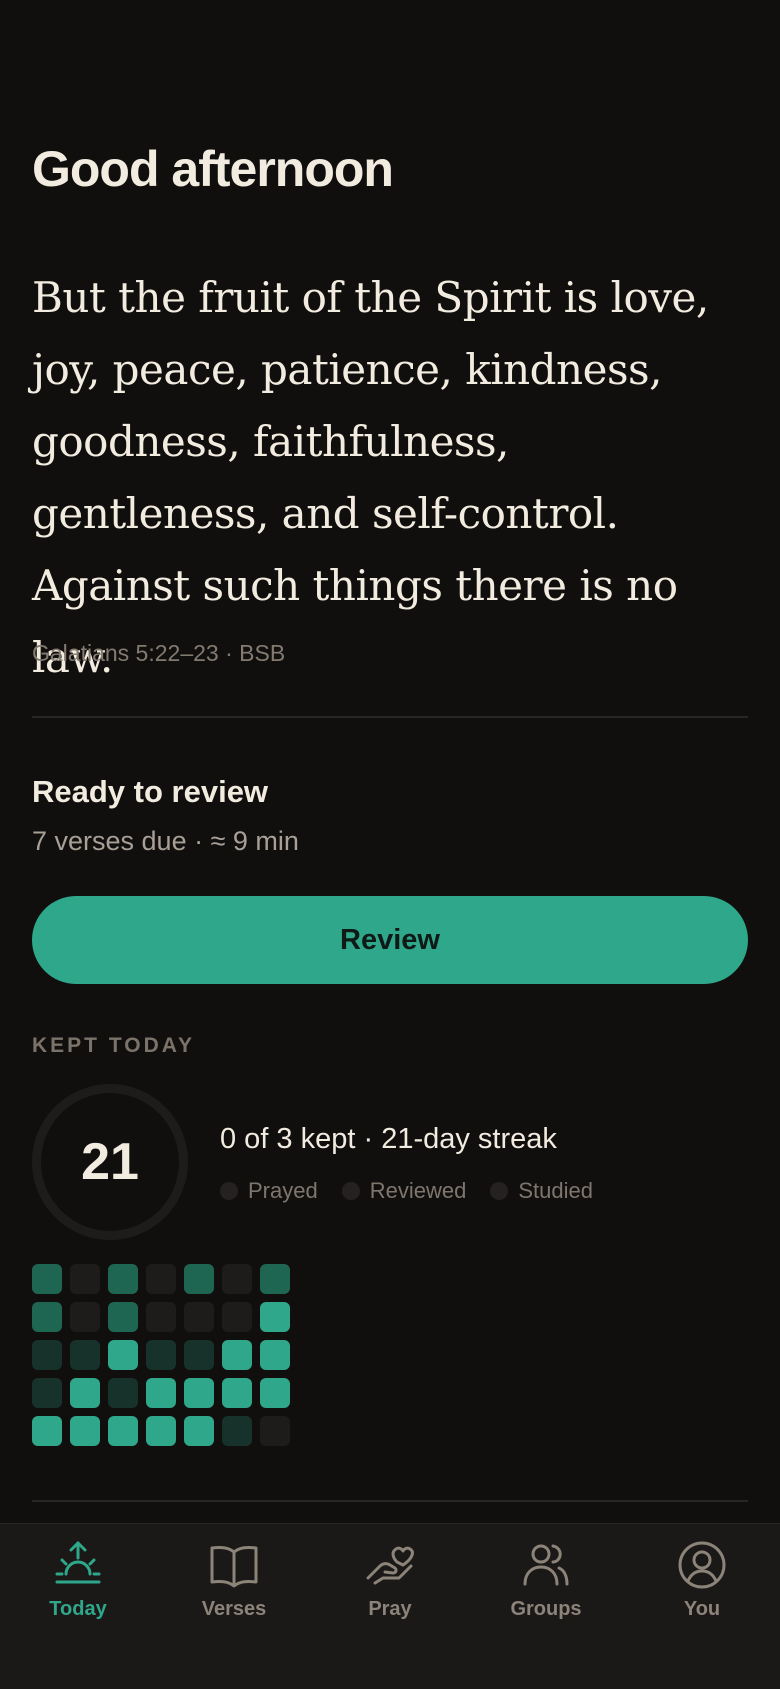 This screenshot has height=1689, width=780. Describe the element at coordinates (546, 1565) in the screenshot. I see `users-icon` at that location.